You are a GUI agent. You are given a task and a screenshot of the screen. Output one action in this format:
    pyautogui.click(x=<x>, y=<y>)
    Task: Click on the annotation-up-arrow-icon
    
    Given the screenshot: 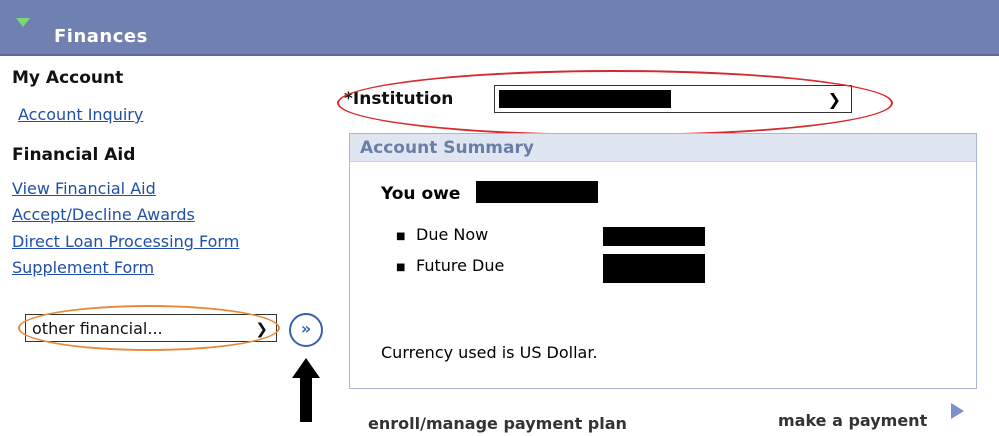 What is the action you would take?
    pyautogui.click(x=306, y=390)
    